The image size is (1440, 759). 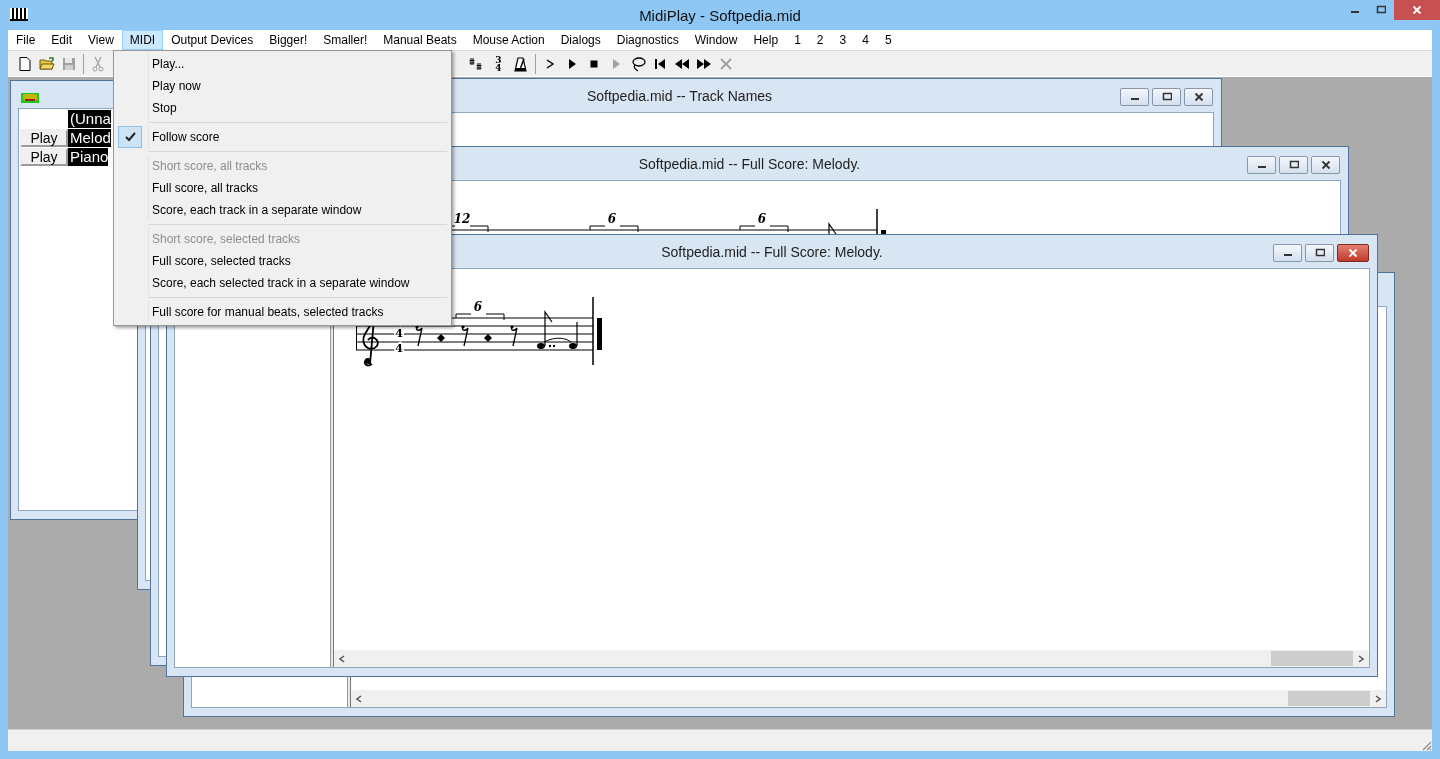 What do you see at coordinates (298, 86) in the screenshot?
I see `menu-item: Play now` at bounding box center [298, 86].